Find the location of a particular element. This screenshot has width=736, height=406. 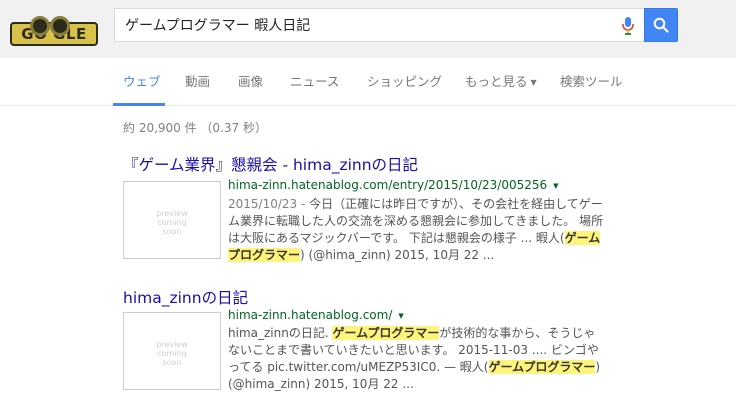

mic-icon is located at coordinates (628, 26).